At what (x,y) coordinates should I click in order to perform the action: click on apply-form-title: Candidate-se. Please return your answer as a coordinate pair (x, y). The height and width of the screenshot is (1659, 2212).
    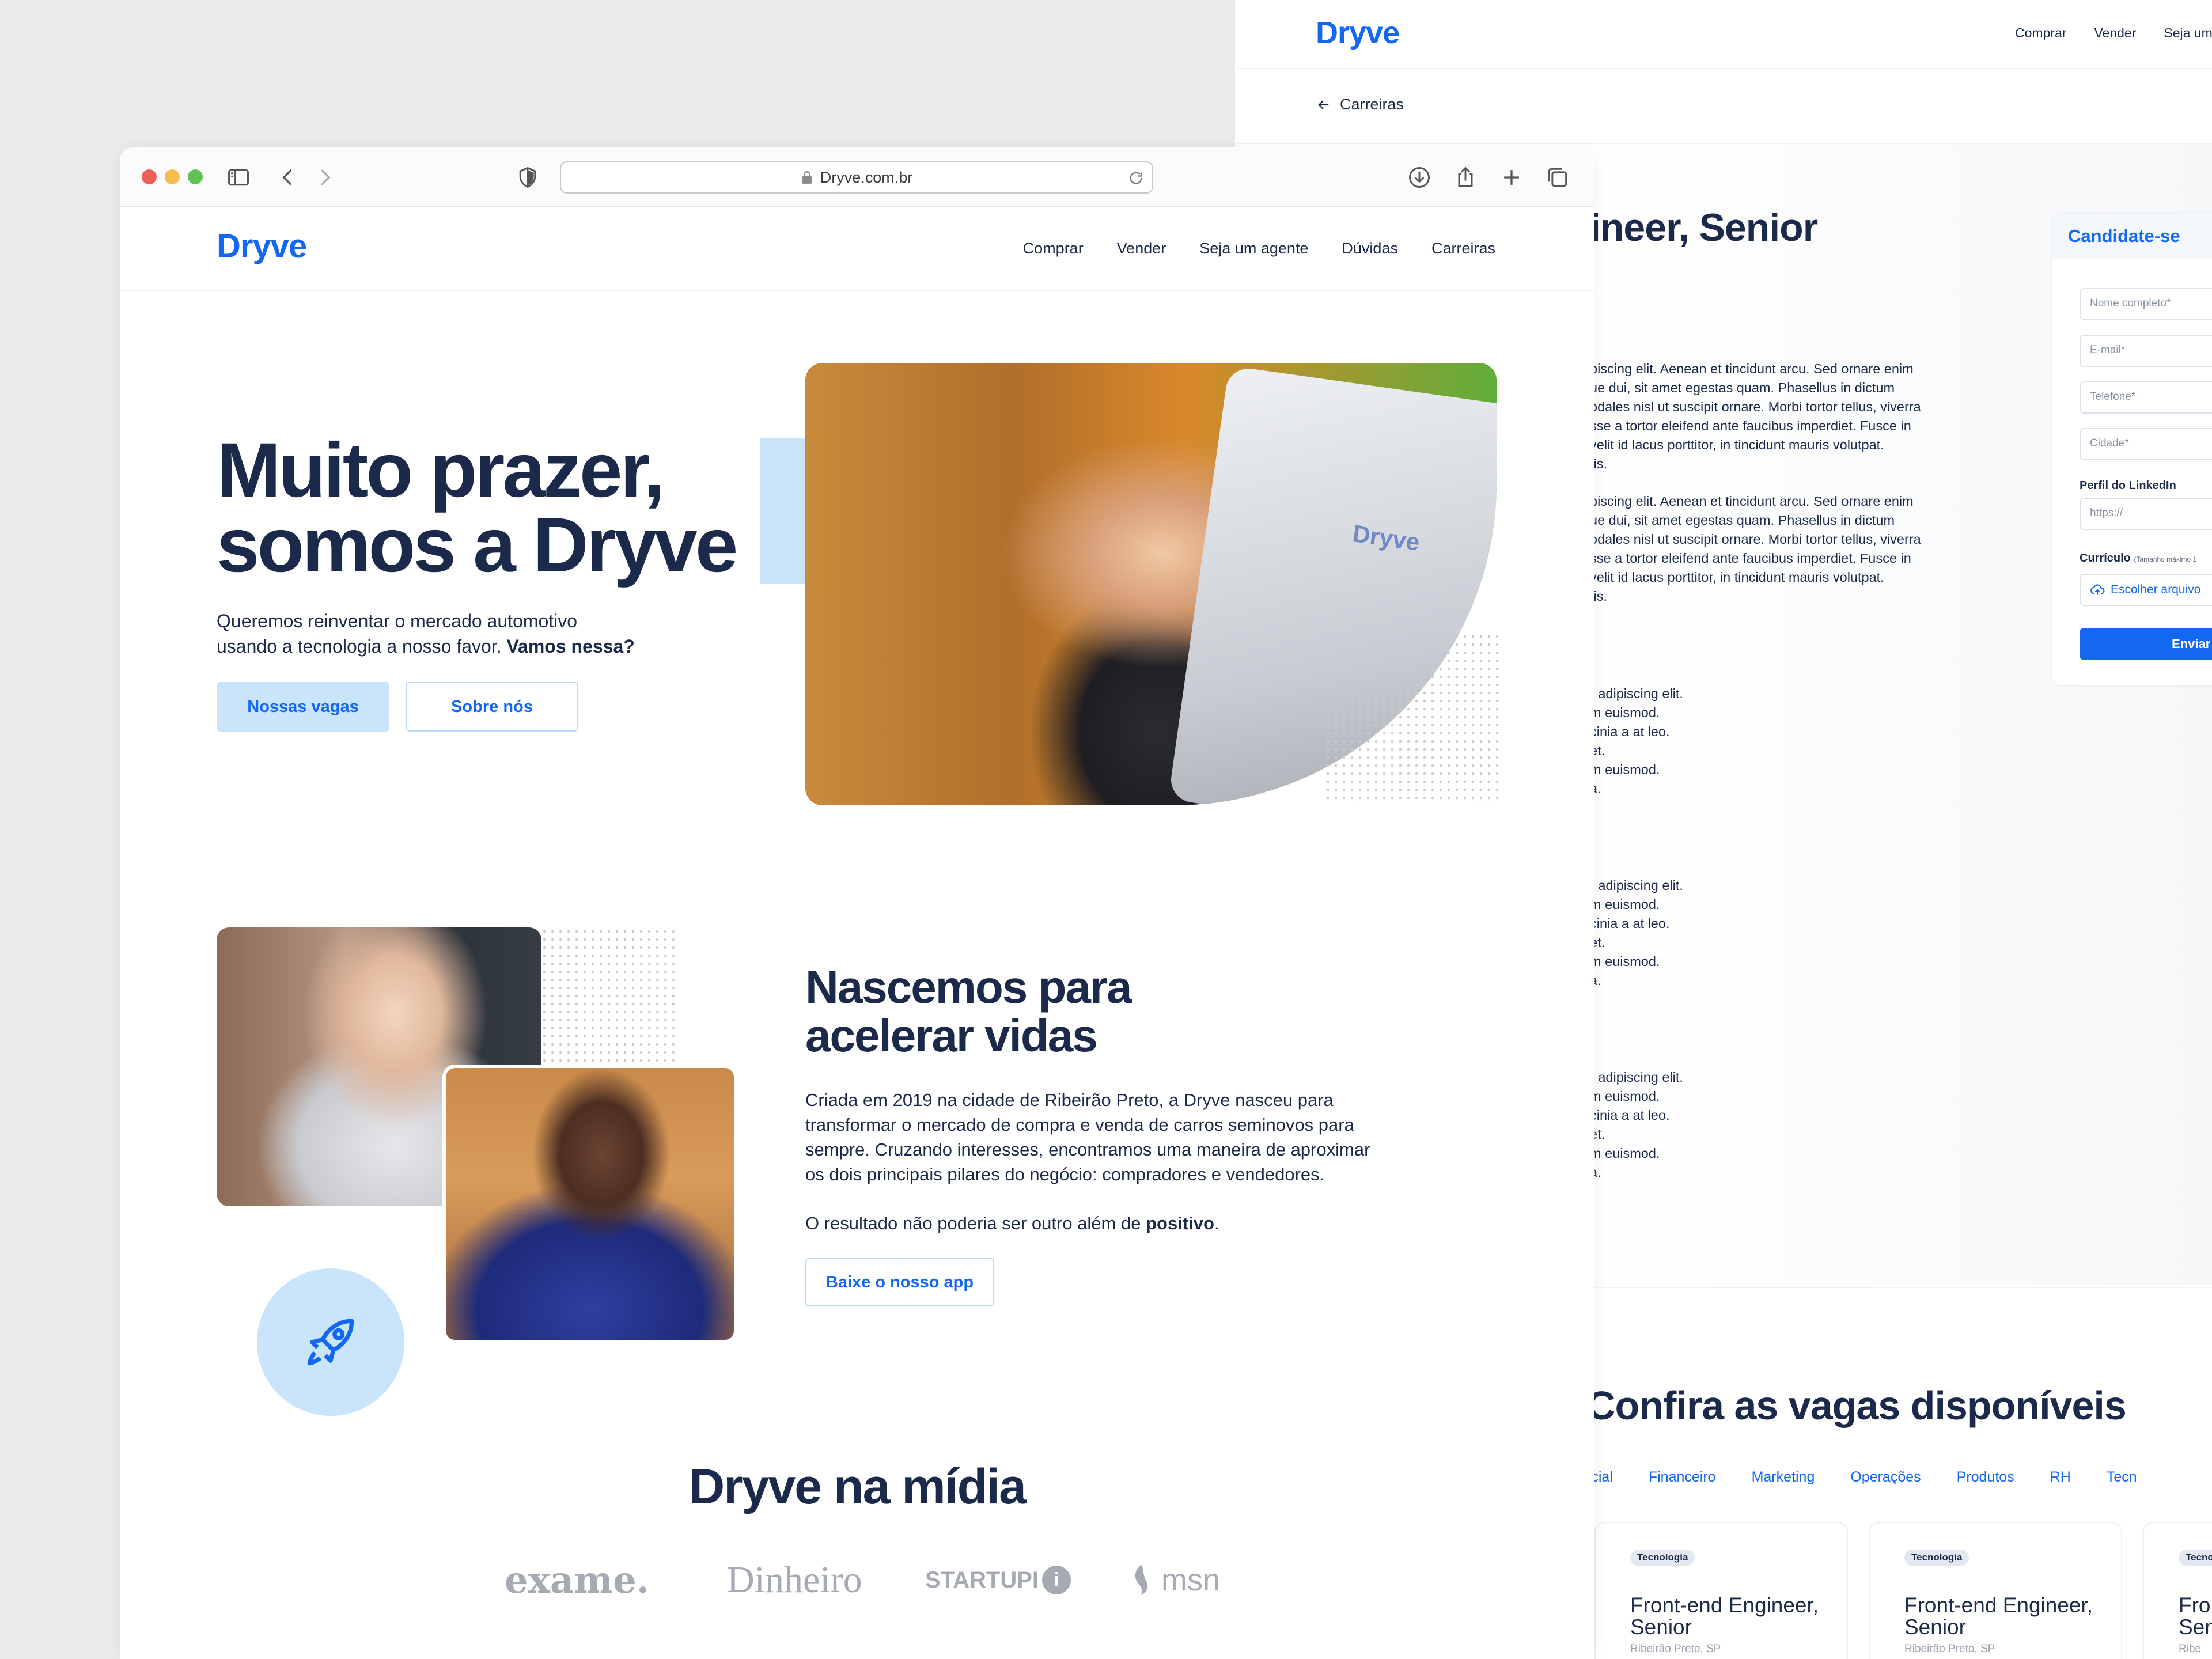
    Looking at the image, I should click on (2124, 236).